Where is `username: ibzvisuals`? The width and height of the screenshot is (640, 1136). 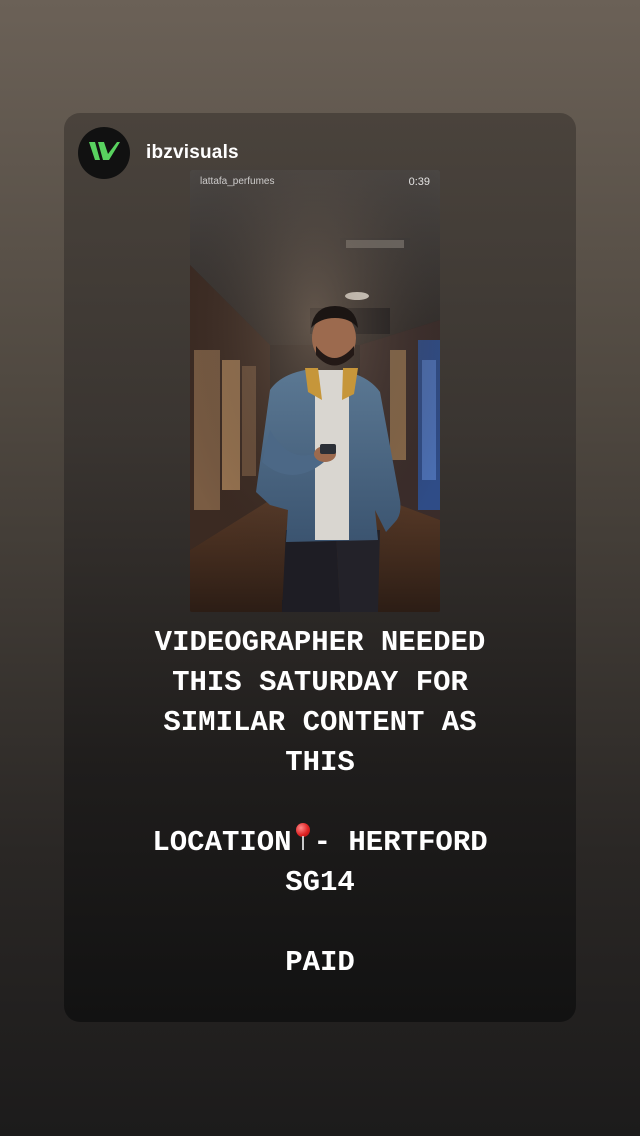
username: ibzvisuals is located at coordinates (192, 153).